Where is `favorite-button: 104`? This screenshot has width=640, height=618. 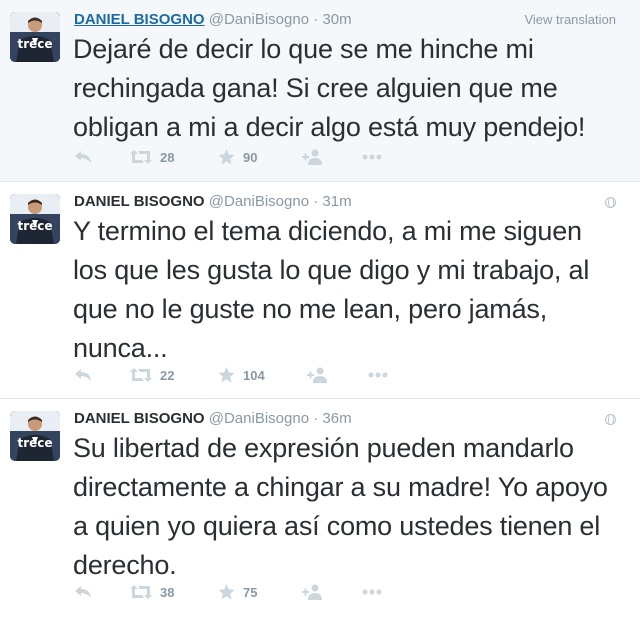
favorite-button: 104 is located at coordinates (241, 375).